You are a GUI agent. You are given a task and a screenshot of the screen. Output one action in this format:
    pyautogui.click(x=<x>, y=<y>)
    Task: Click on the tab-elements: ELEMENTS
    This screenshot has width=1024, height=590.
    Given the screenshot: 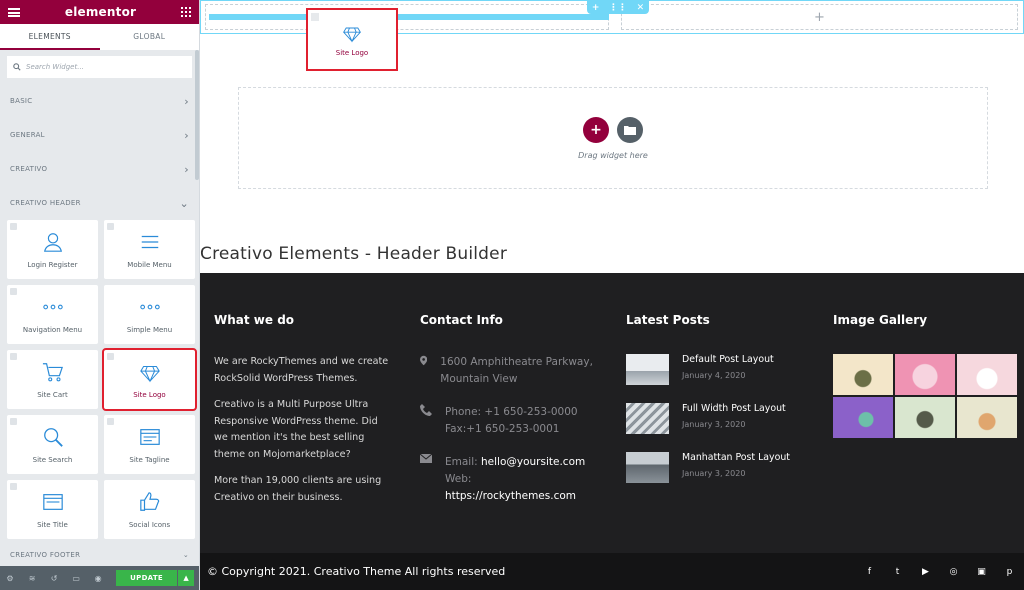 What is the action you would take?
    pyautogui.click(x=50, y=37)
    